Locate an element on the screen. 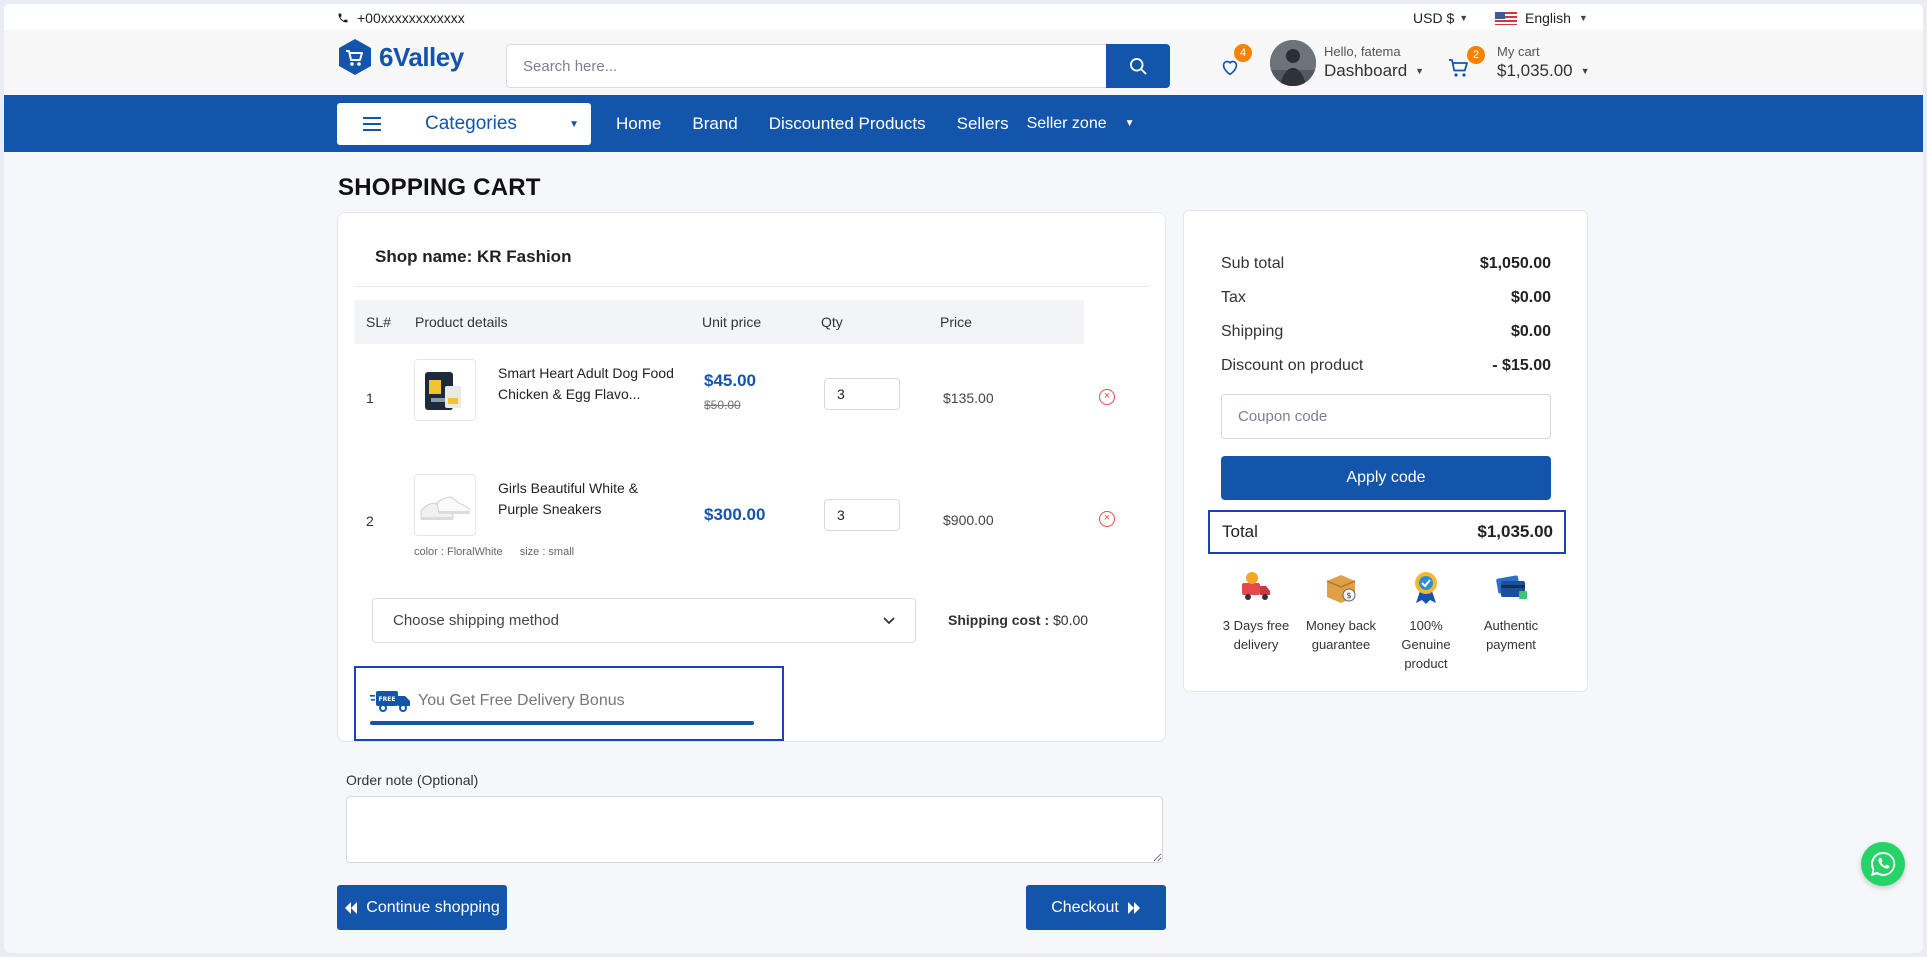 The image size is (1927, 957). search-bar is located at coordinates (838, 66).